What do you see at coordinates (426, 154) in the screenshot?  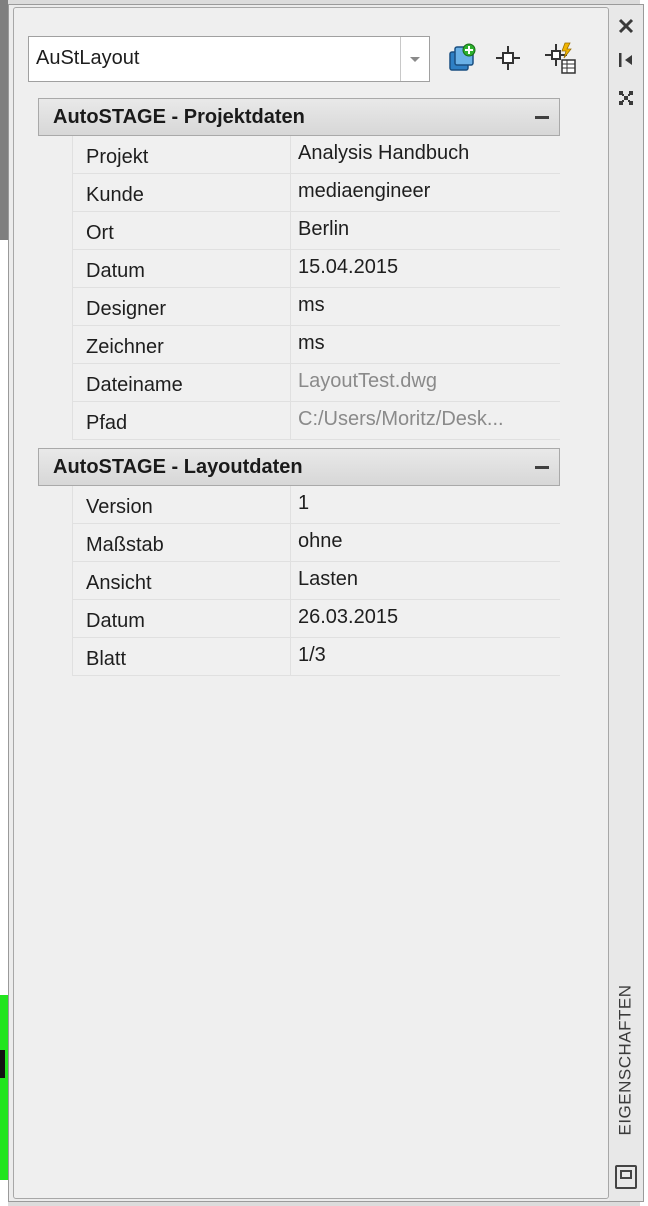 I see `property-value: Analysis Handbuch` at bounding box center [426, 154].